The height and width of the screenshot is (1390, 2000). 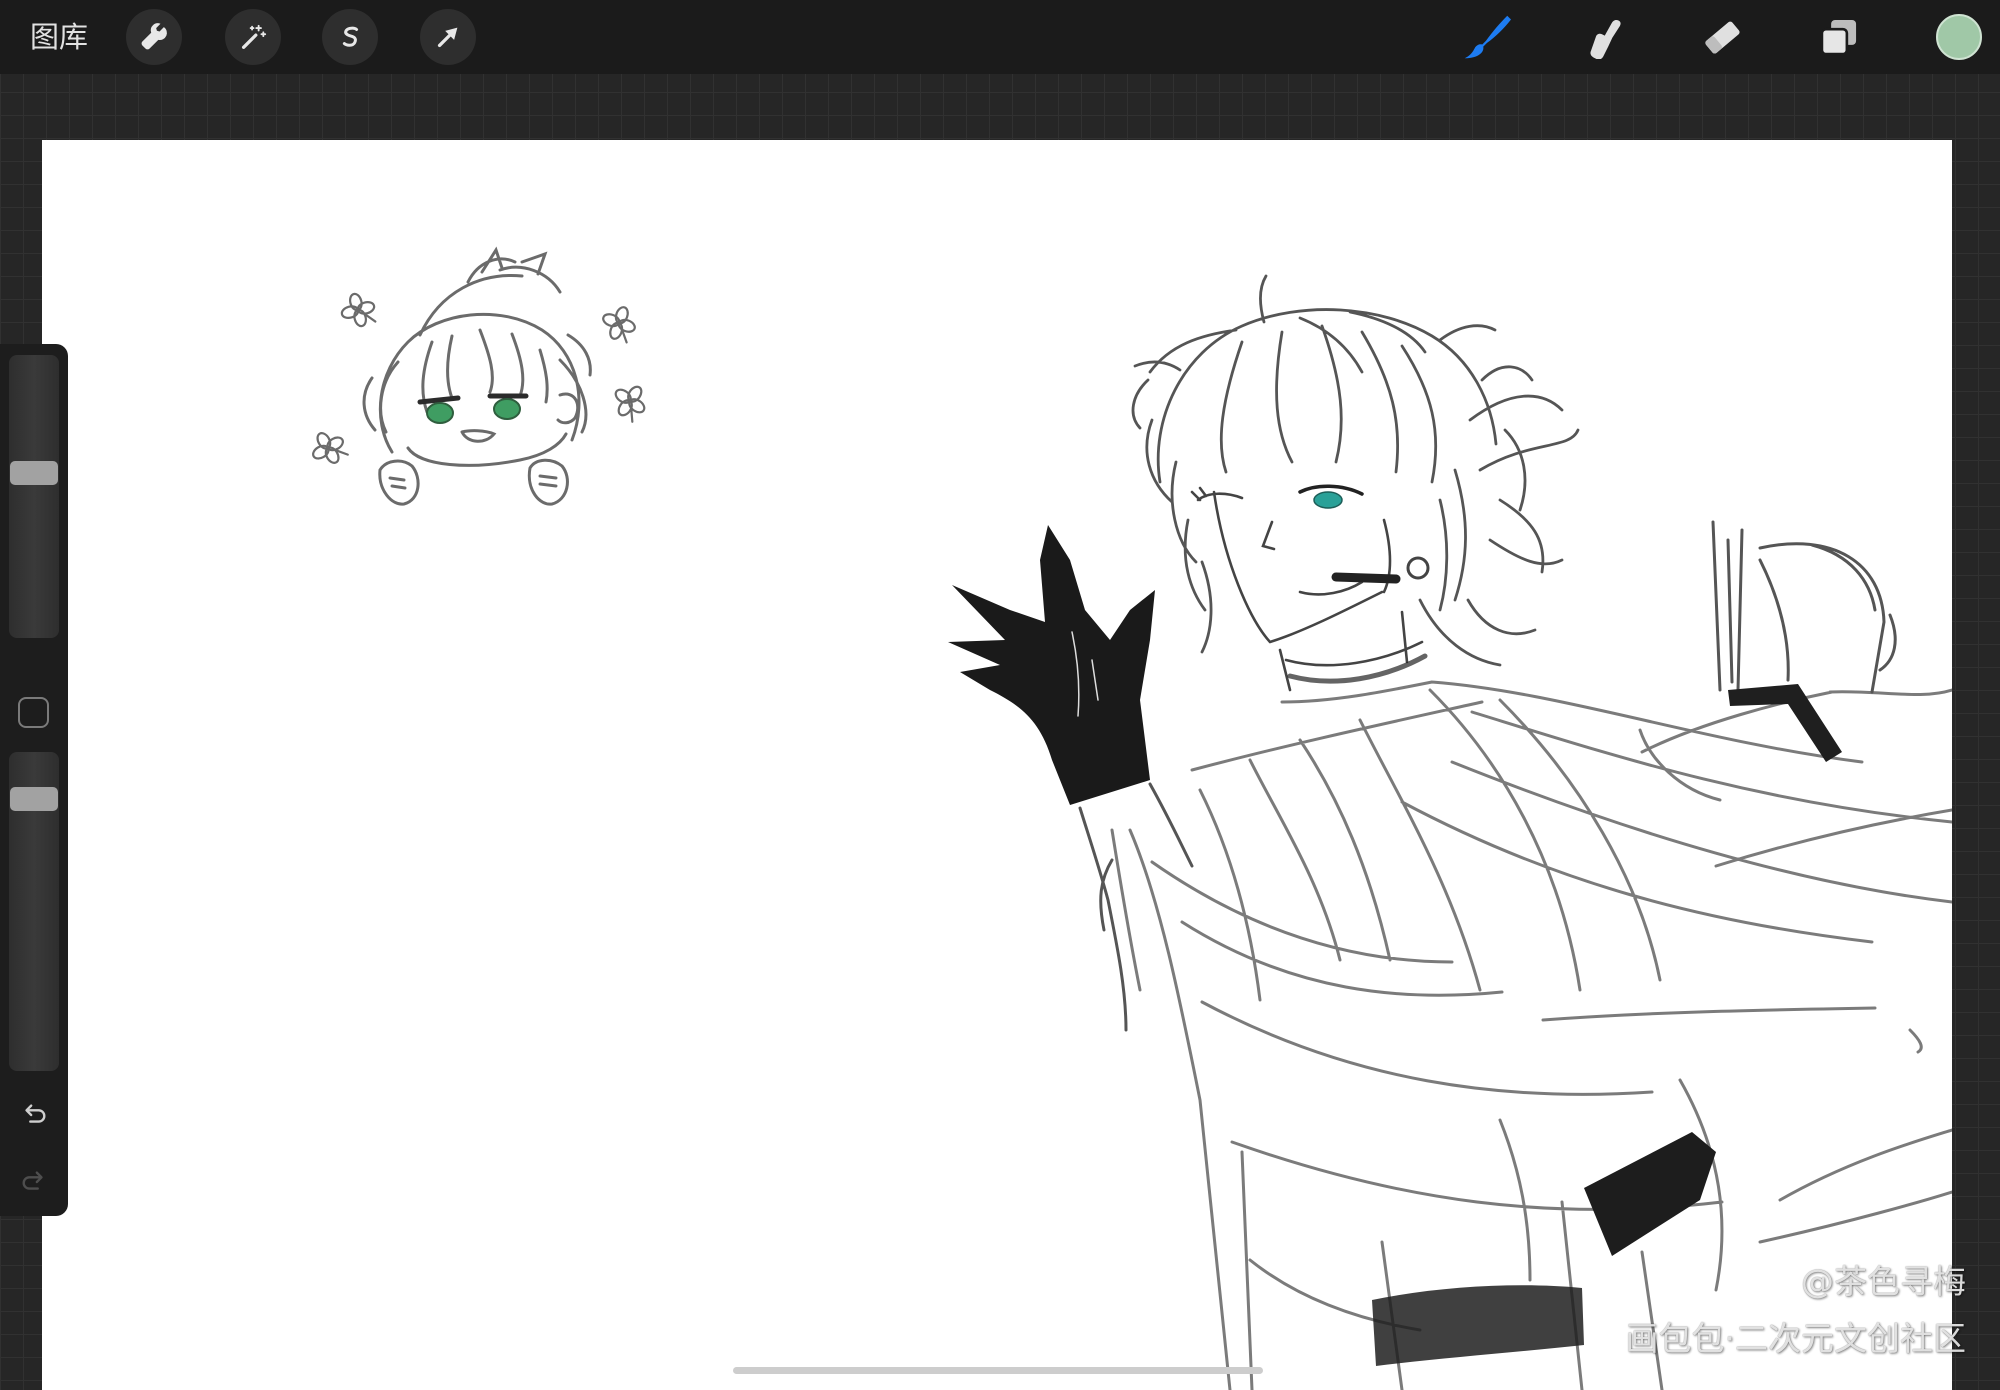 I want to click on sleeve-strokes, so click(x=1136, y=907).